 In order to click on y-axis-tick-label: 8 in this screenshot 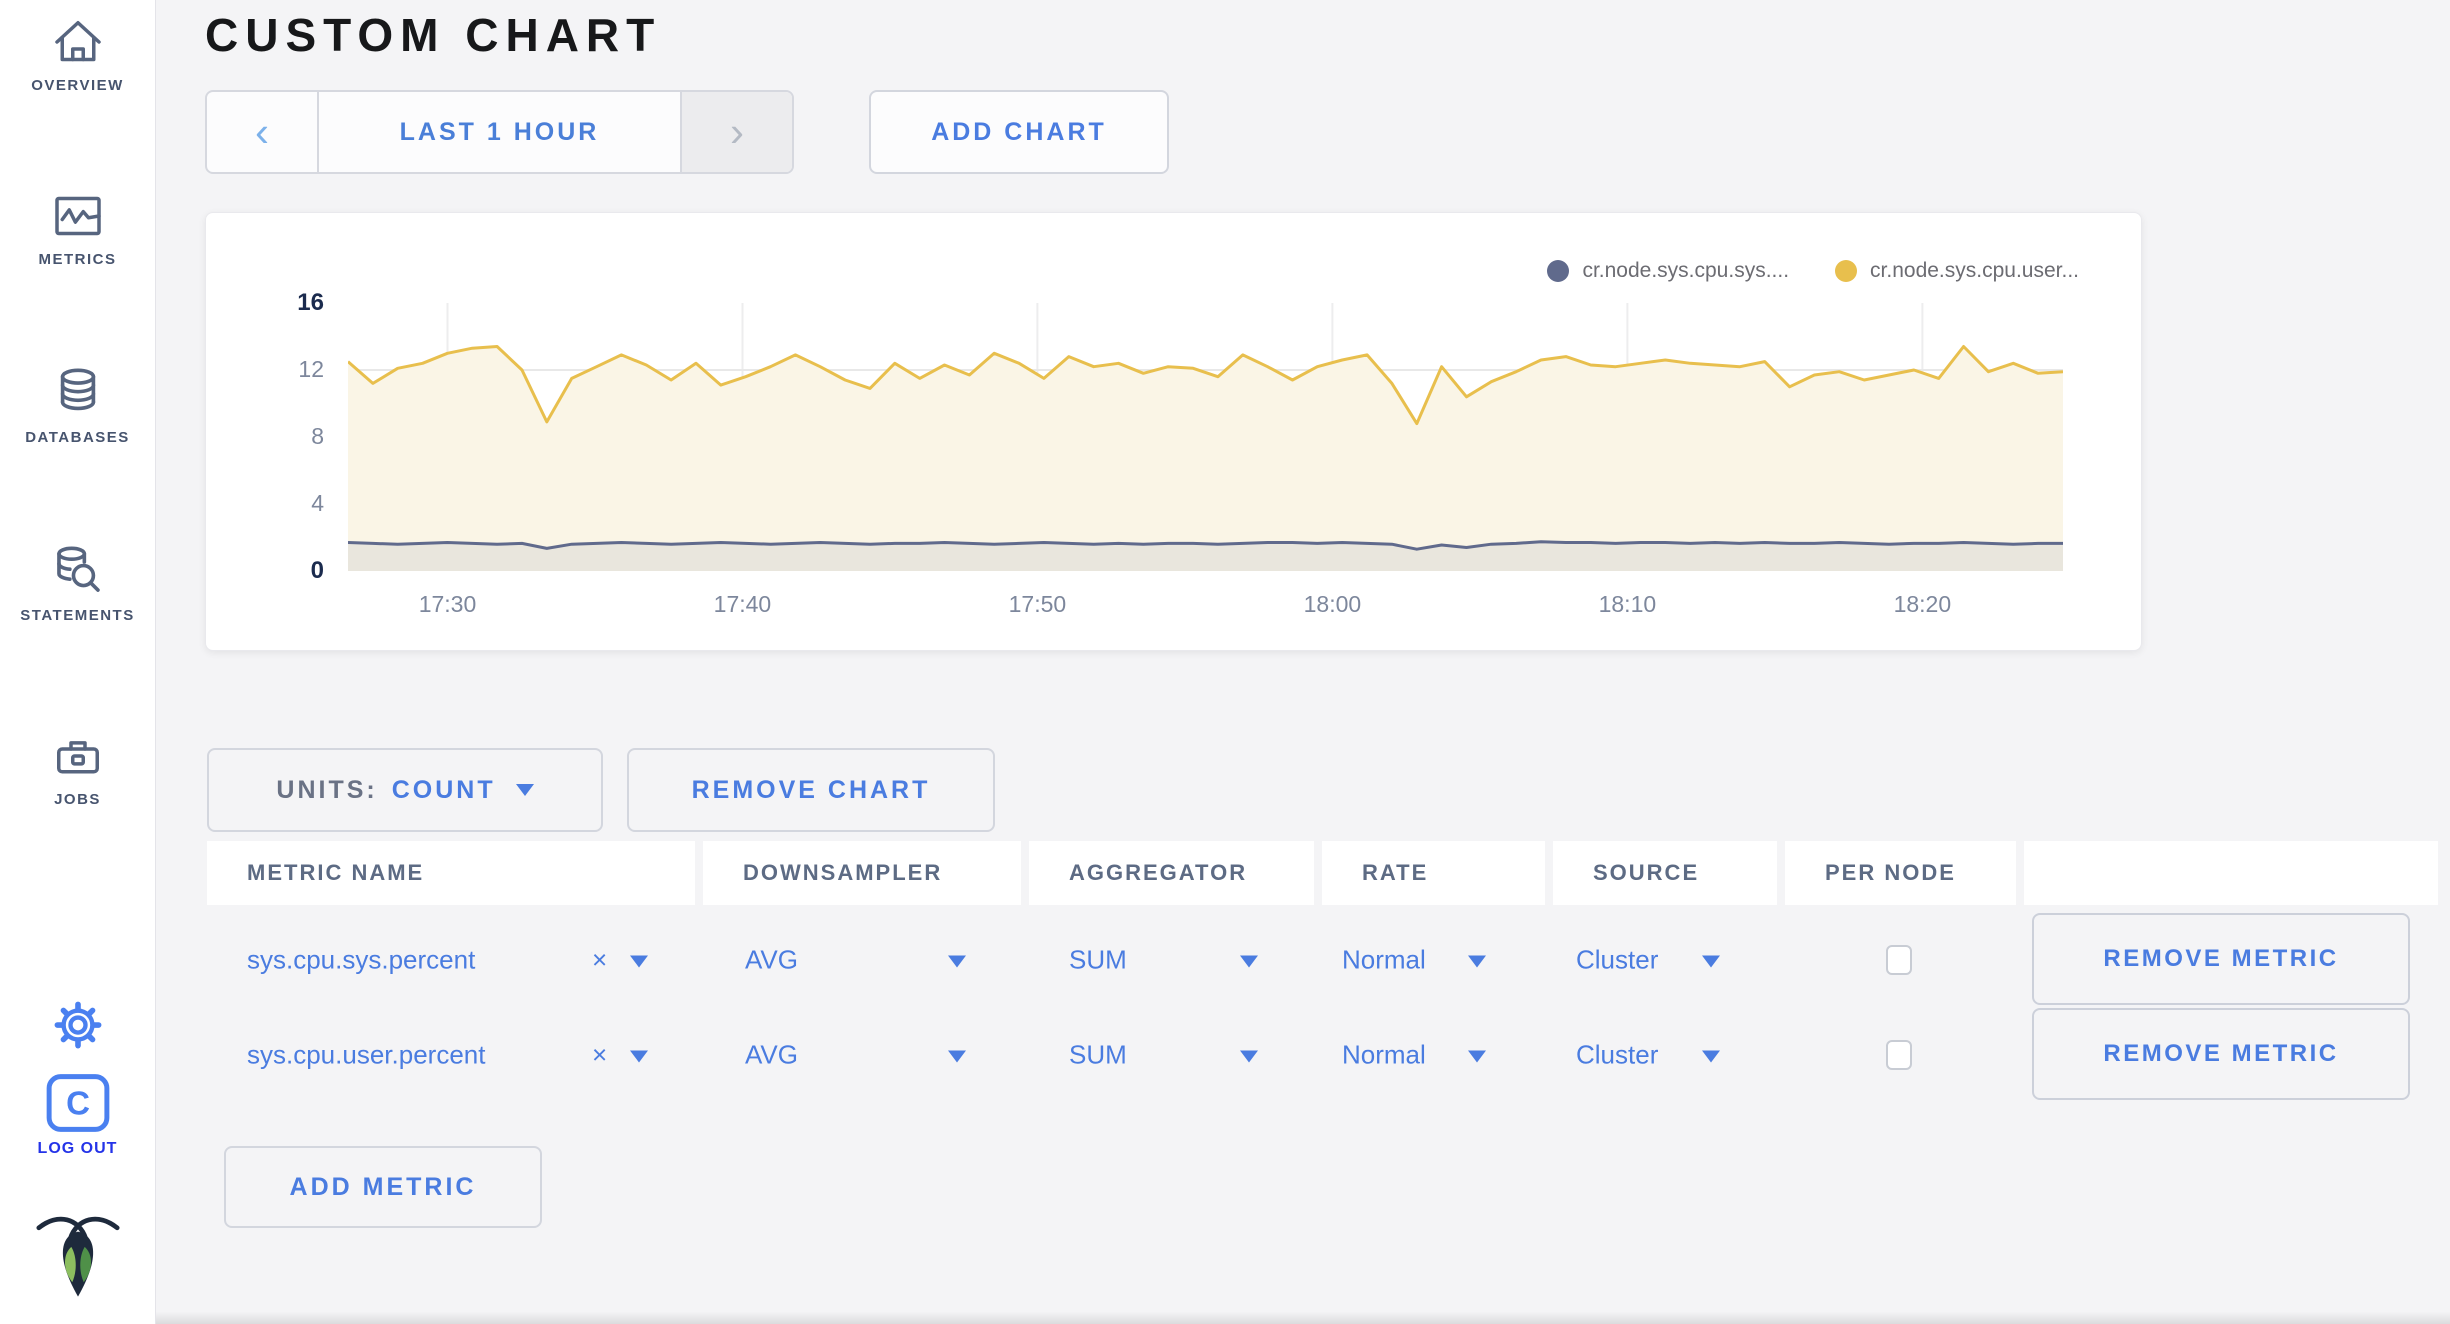, I will do `click(317, 436)`.